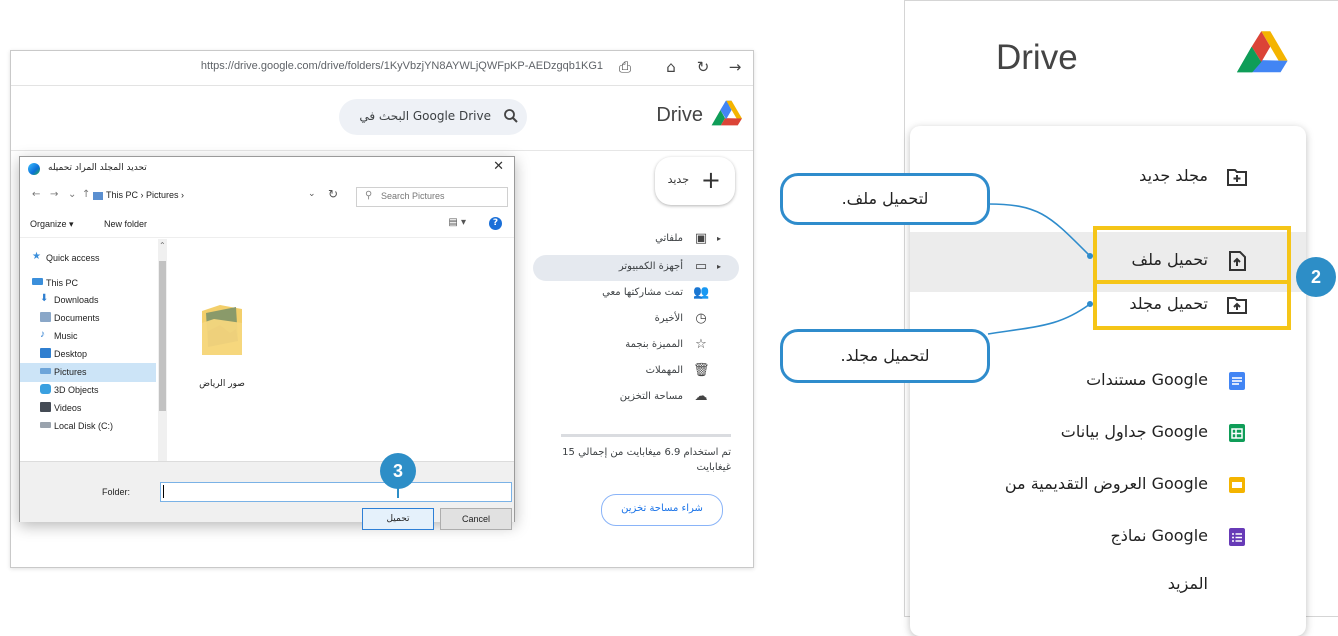 The image size is (1338, 636). I want to click on cancel-button: Cancel, so click(476, 519).